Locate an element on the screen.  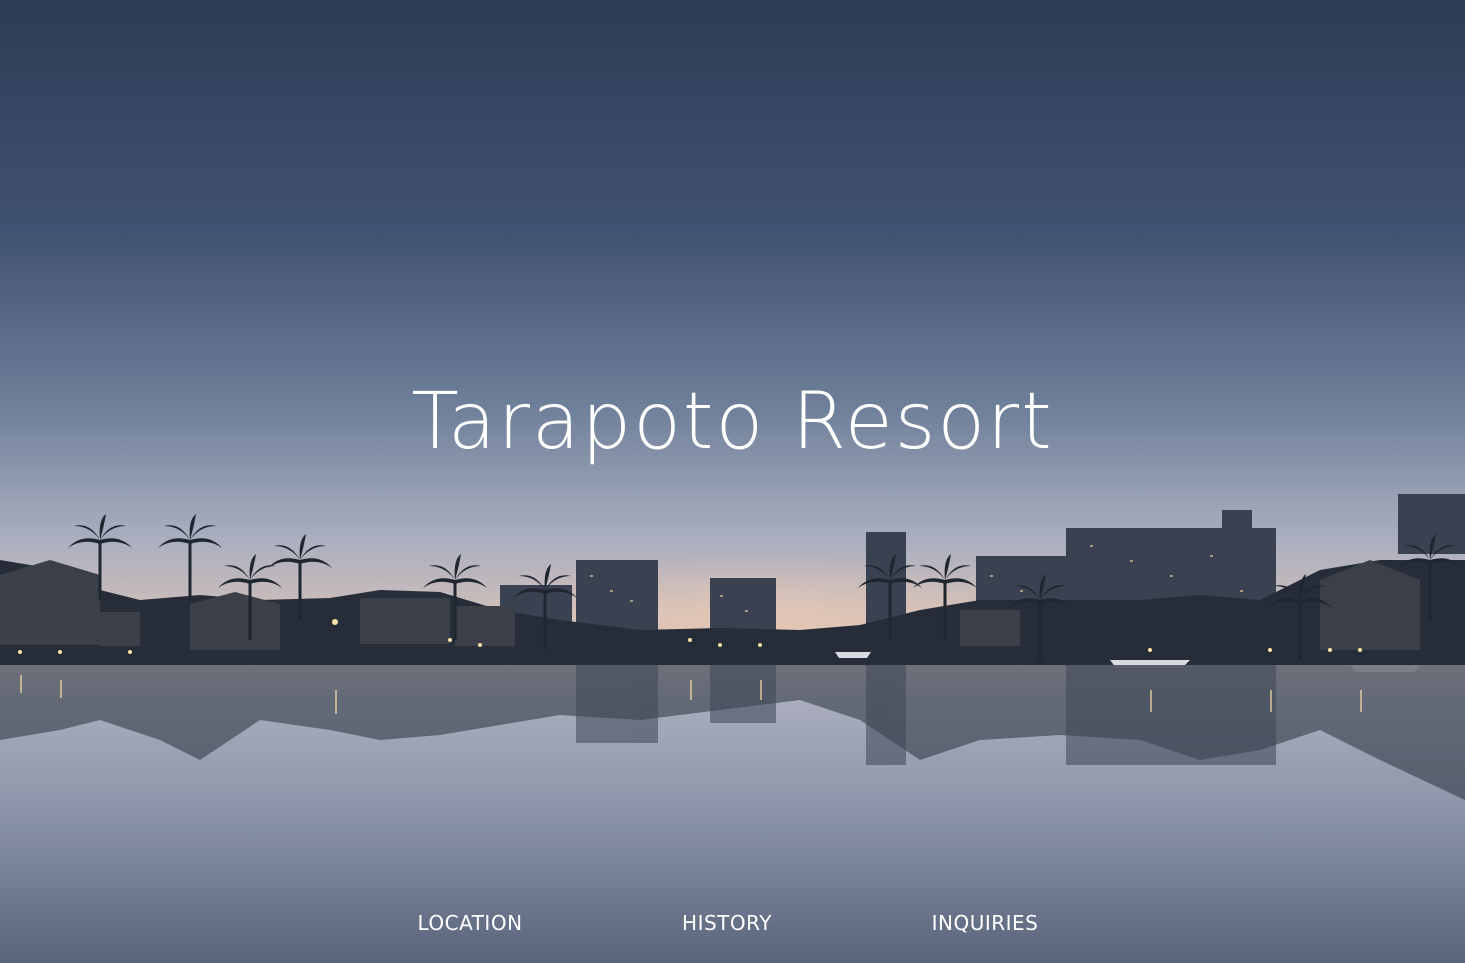
nav-link-inquiries: INQUIRIES is located at coordinates (985, 923).